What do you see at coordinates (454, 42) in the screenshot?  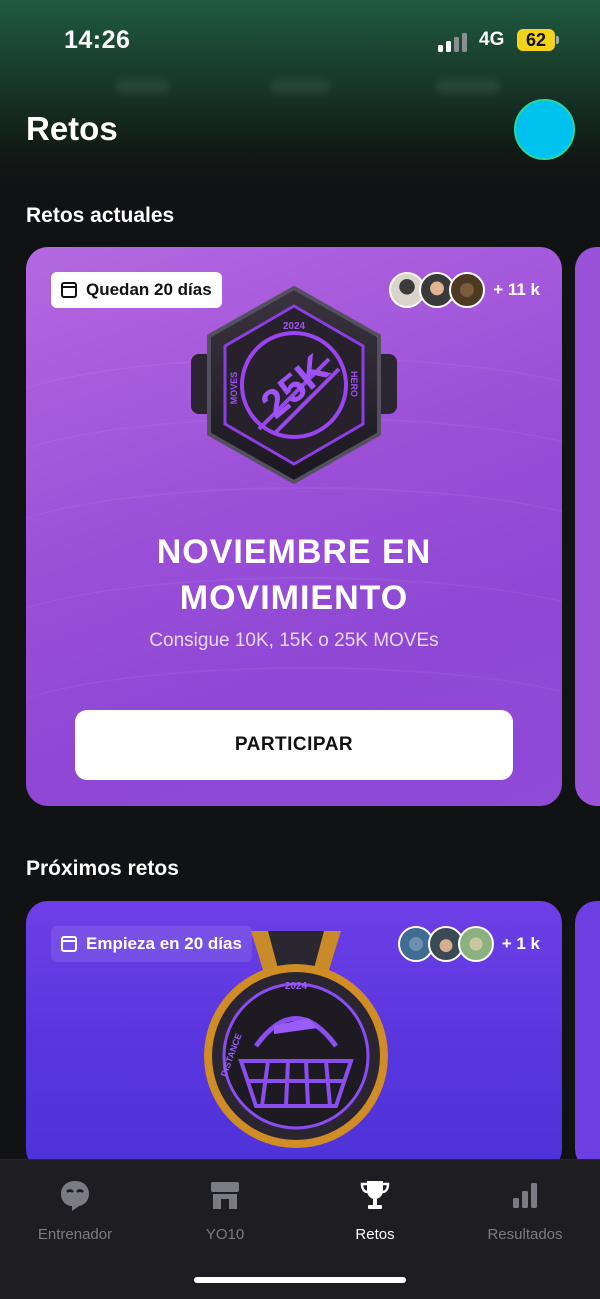 I see `signal-icon` at bounding box center [454, 42].